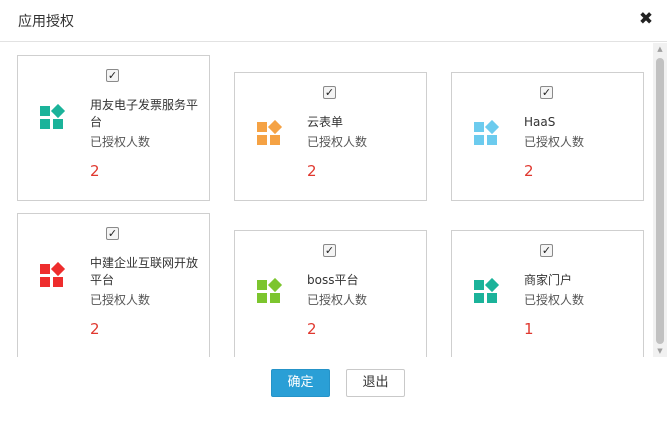  Describe the element at coordinates (375, 383) in the screenshot. I see `exit-button: 退出` at that location.